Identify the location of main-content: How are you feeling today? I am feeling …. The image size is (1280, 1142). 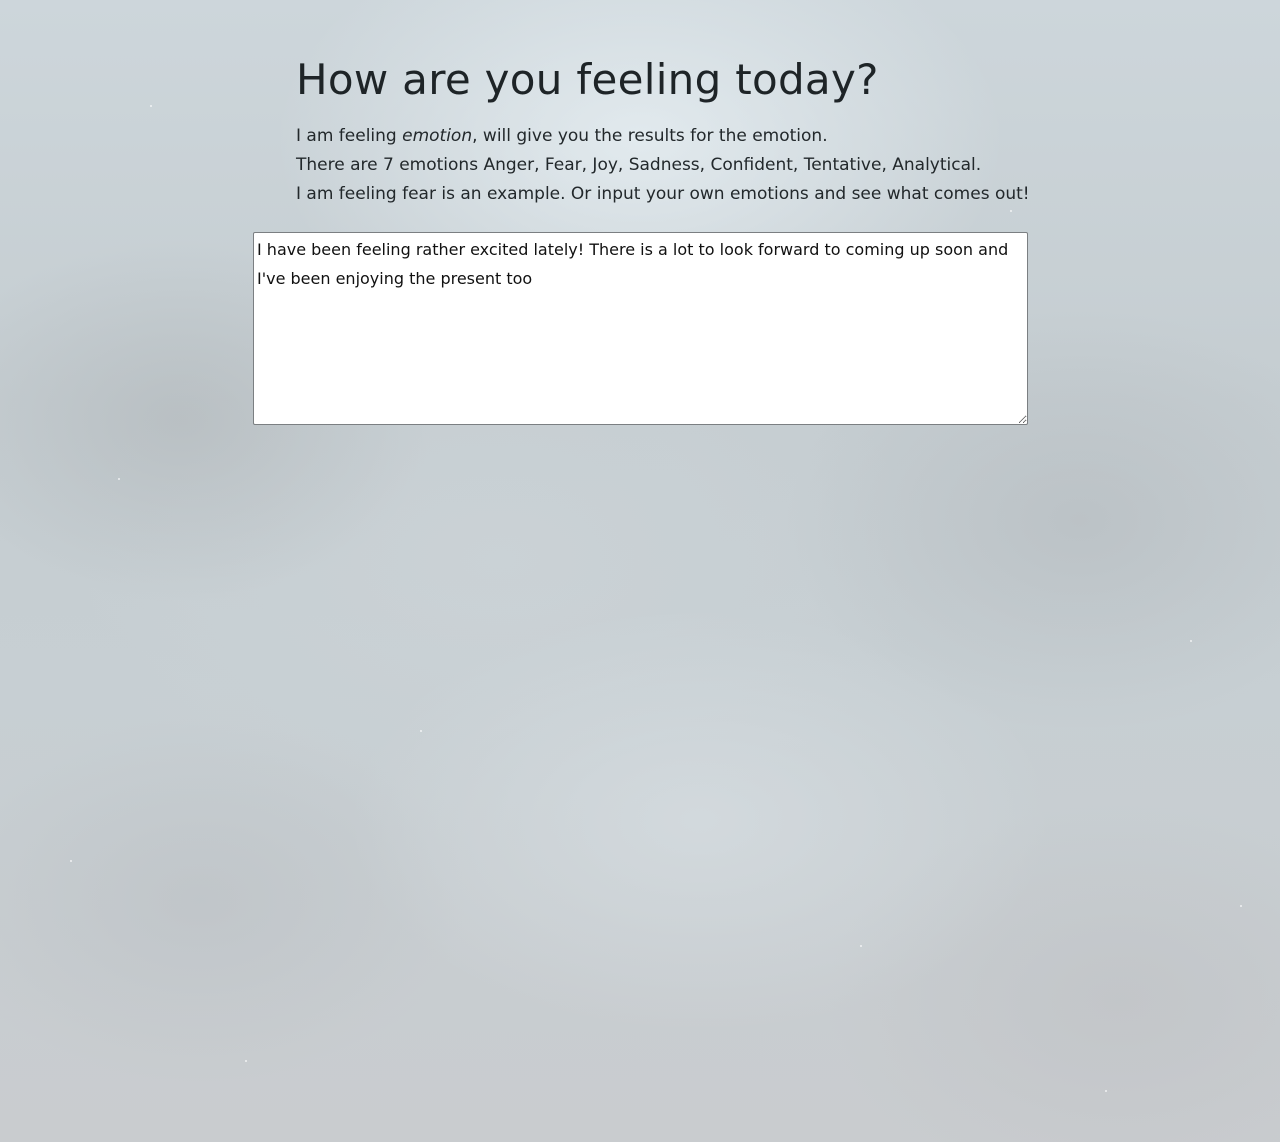
(676, 130).